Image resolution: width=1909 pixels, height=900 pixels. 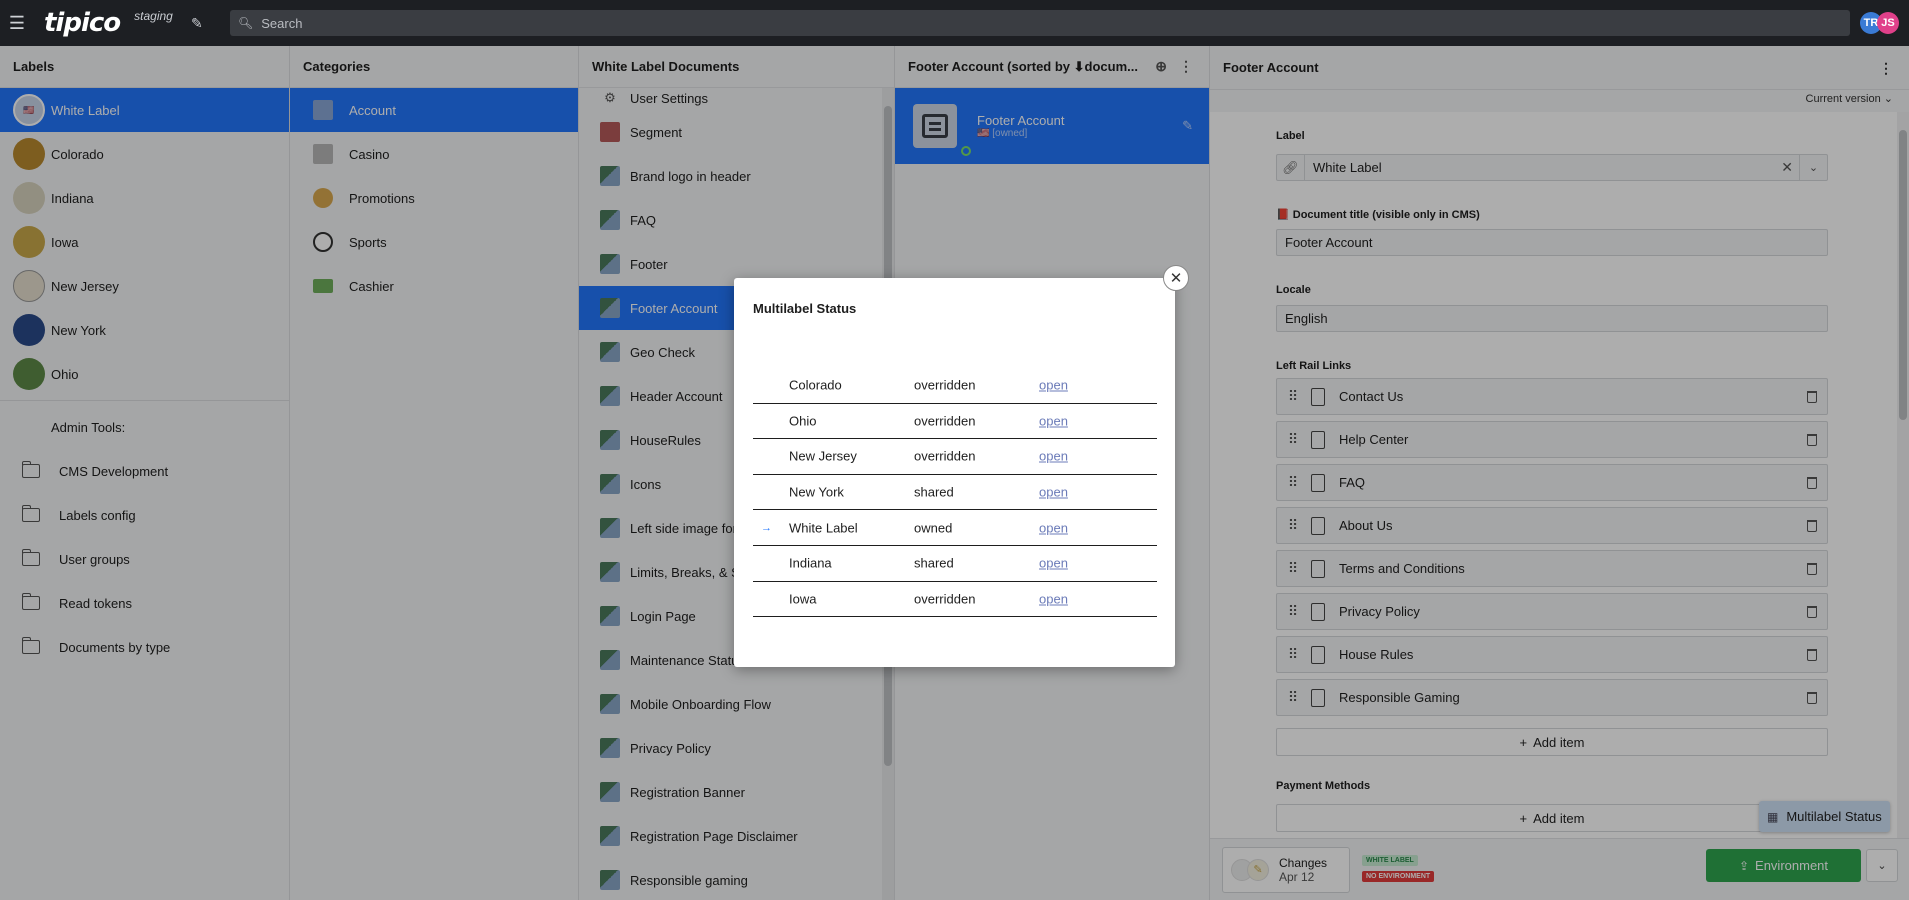 What do you see at coordinates (816, 492) in the screenshot?
I see `row-label: New York` at bounding box center [816, 492].